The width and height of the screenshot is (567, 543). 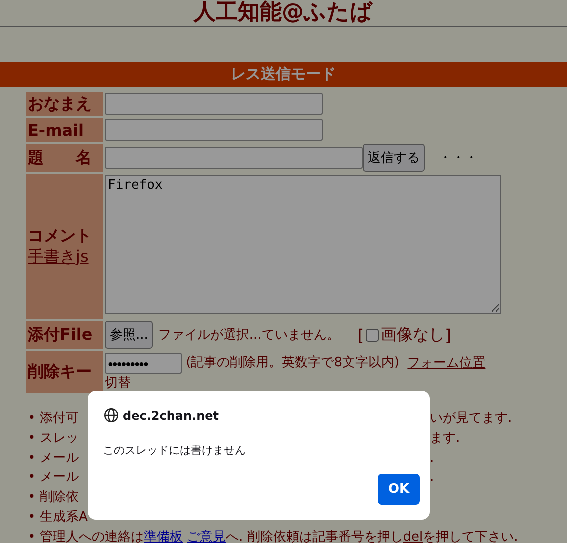 I want to click on mode-banner: レス送信モード, so click(x=283, y=74).